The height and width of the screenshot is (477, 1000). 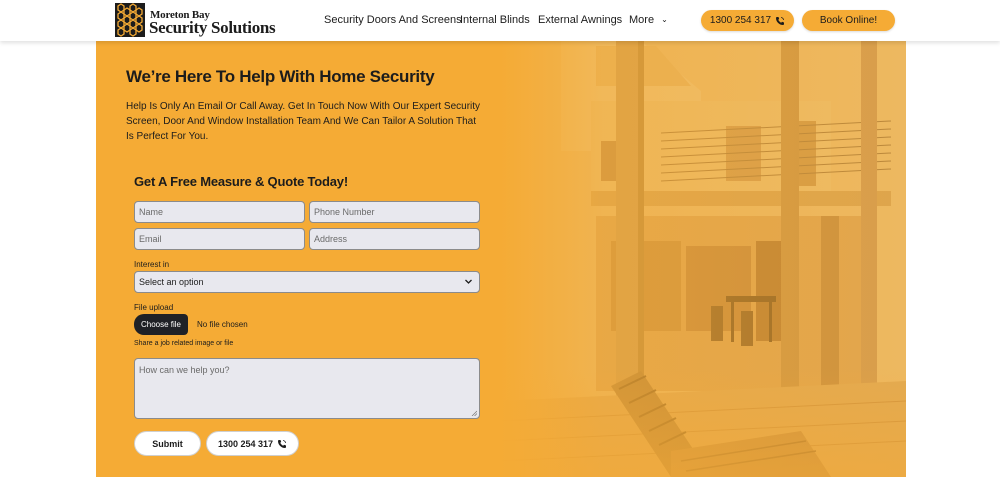 What do you see at coordinates (171, 282) in the screenshot?
I see `interest-select-value: Select an option` at bounding box center [171, 282].